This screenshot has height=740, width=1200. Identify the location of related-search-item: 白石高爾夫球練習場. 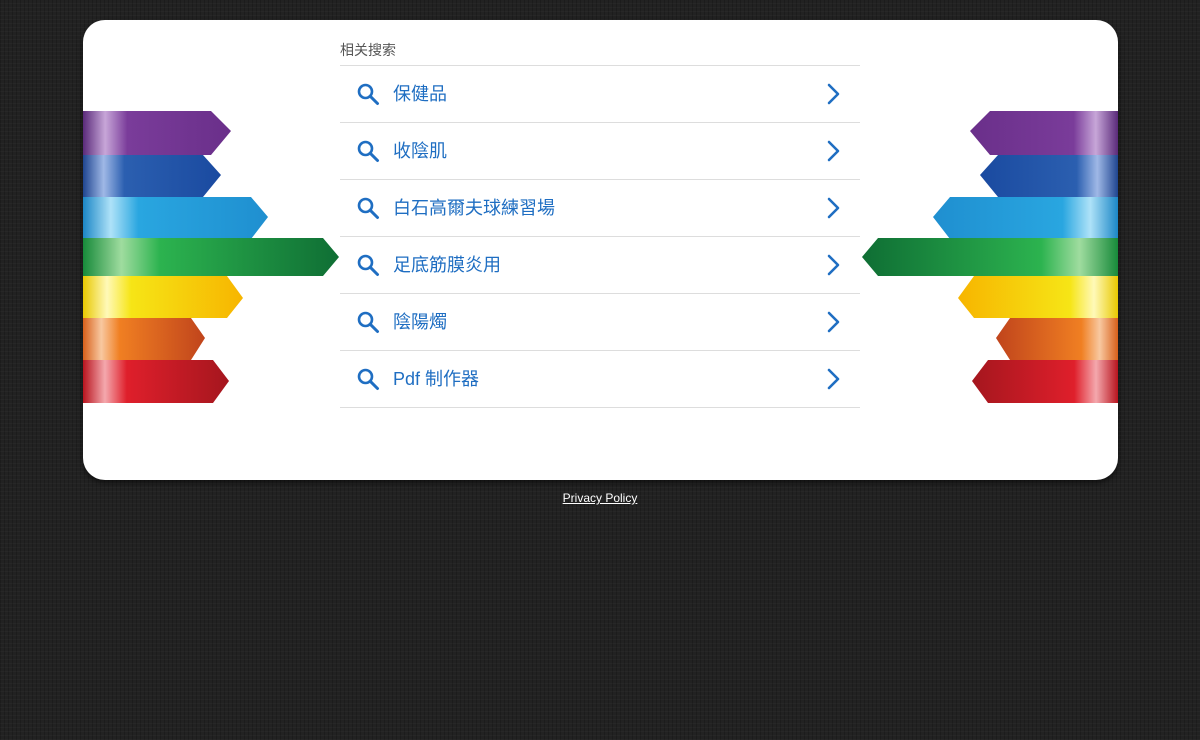
(600, 208).